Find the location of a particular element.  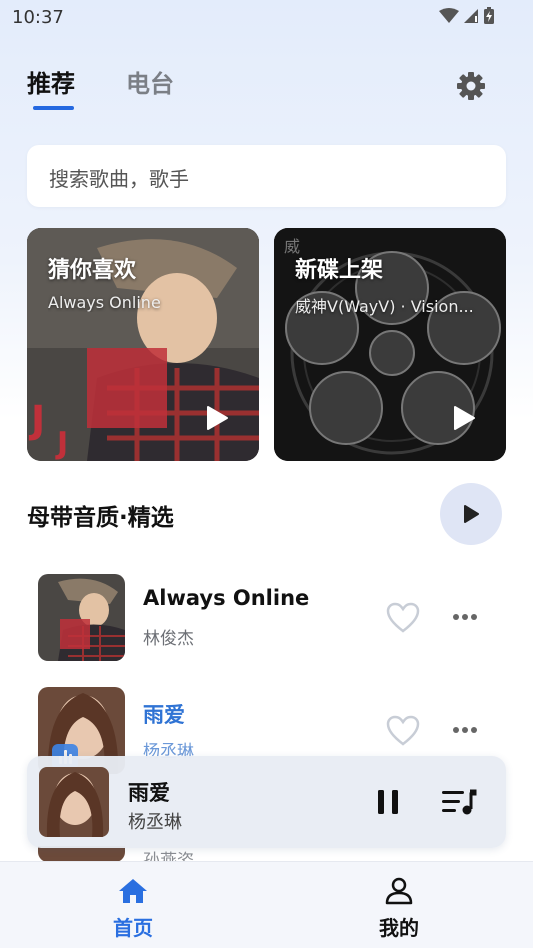

mini-player-artist: 杨丞琳 is located at coordinates (155, 822).